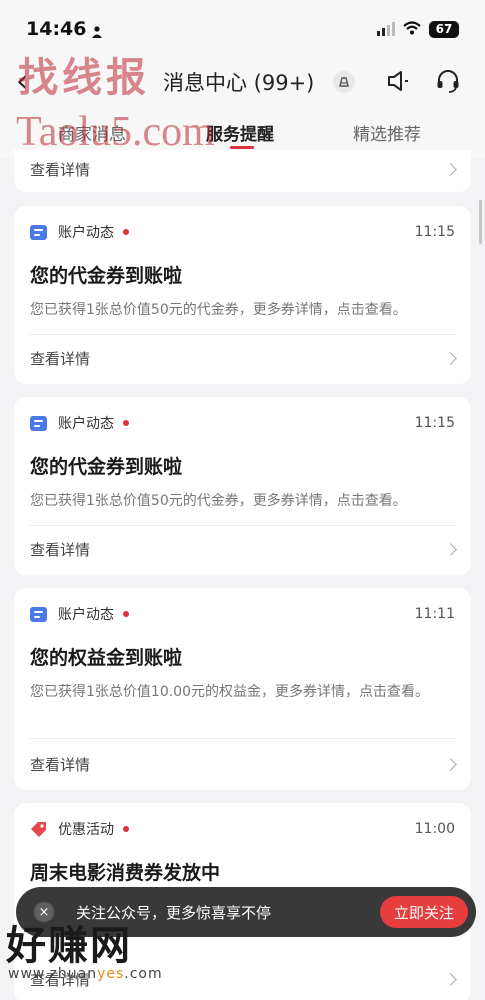  Describe the element at coordinates (38, 829) in the screenshot. I see `tag-icon` at that location.